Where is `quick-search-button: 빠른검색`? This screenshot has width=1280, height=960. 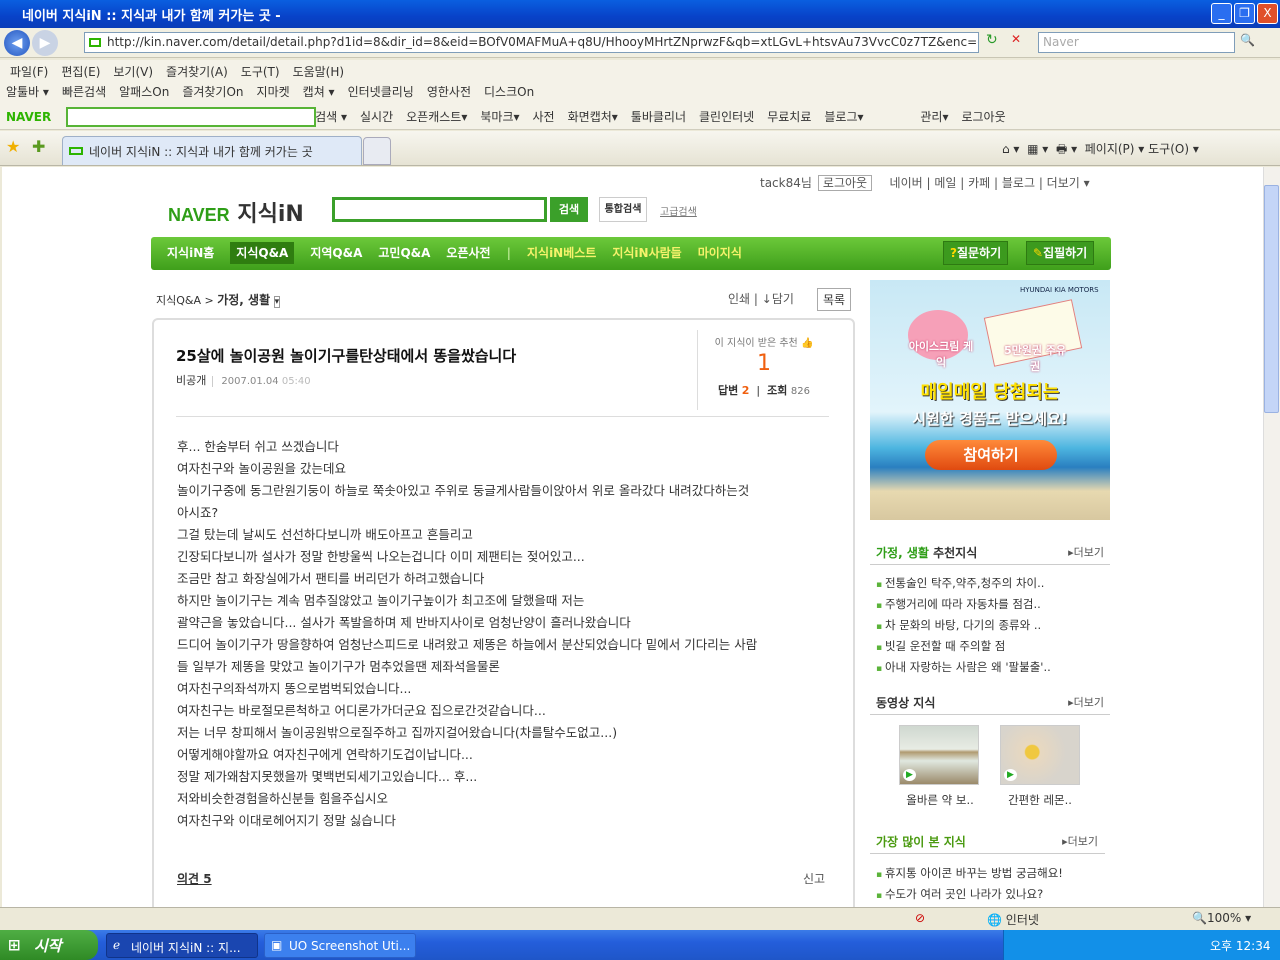 quick-search-button: 빠른검색 is located at coordinates (84, 91).